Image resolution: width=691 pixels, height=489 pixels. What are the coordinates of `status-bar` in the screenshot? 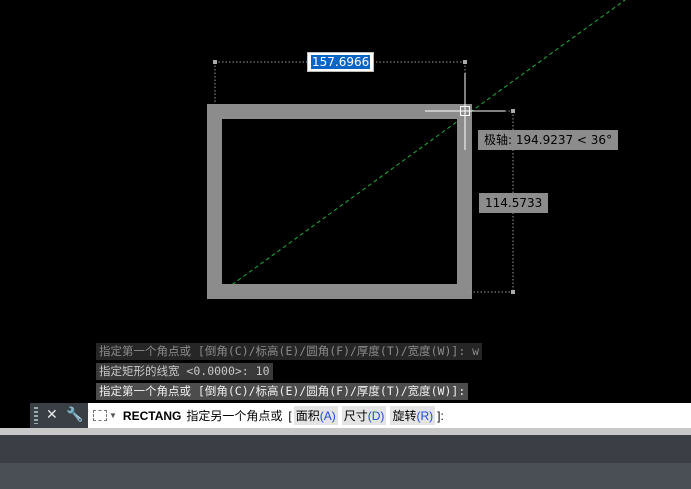 It's located at (345, 476).